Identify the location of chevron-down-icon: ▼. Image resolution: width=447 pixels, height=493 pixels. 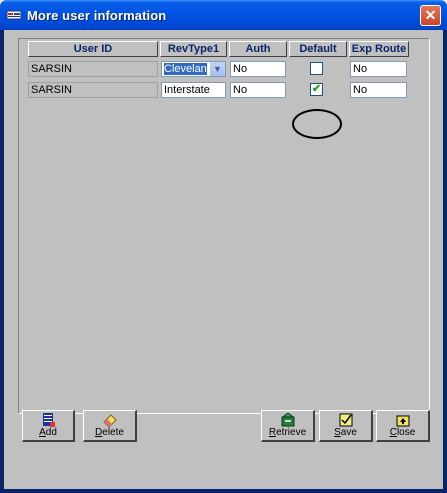
(217, 69).